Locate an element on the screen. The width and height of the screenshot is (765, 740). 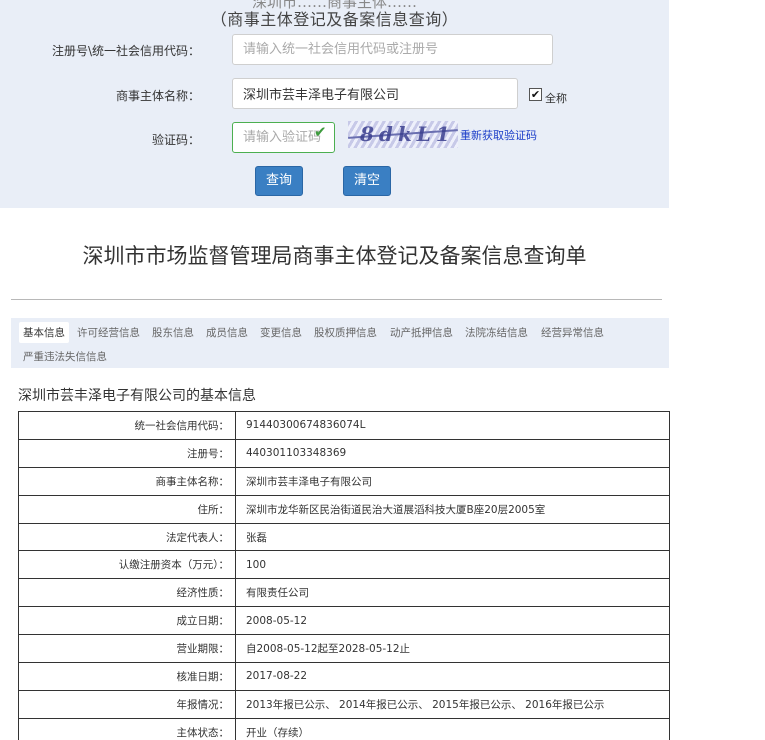
page-subtitle: （商事主体登记及备案信息查询） is located at coordinates (334, 19).